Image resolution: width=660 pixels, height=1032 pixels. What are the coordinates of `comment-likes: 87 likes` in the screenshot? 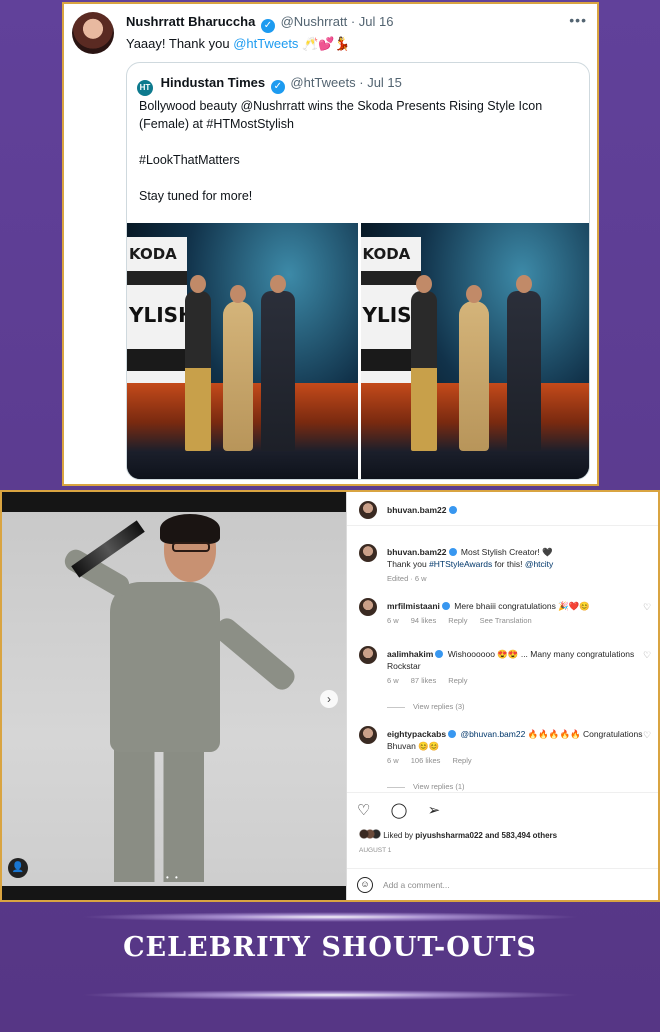 It's located at (423, 680).